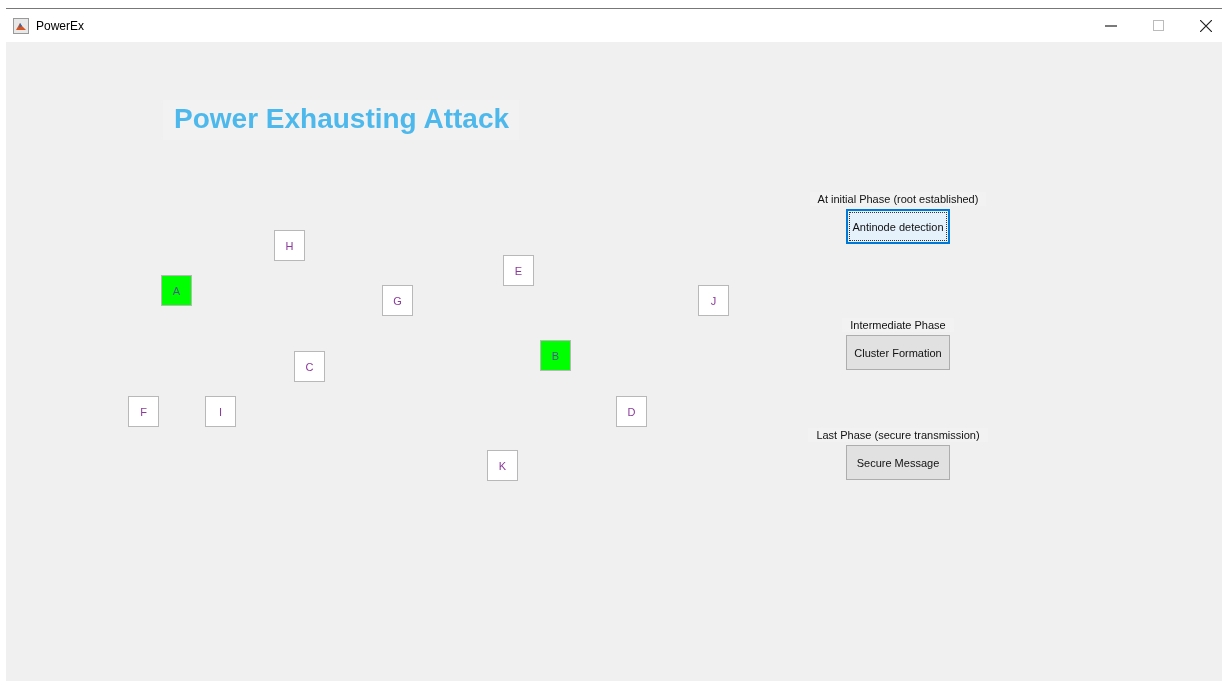  What do you see at coordinates (289, 245) in the screenshot?
I see `node-box: H` at bounding box center [289, 245].